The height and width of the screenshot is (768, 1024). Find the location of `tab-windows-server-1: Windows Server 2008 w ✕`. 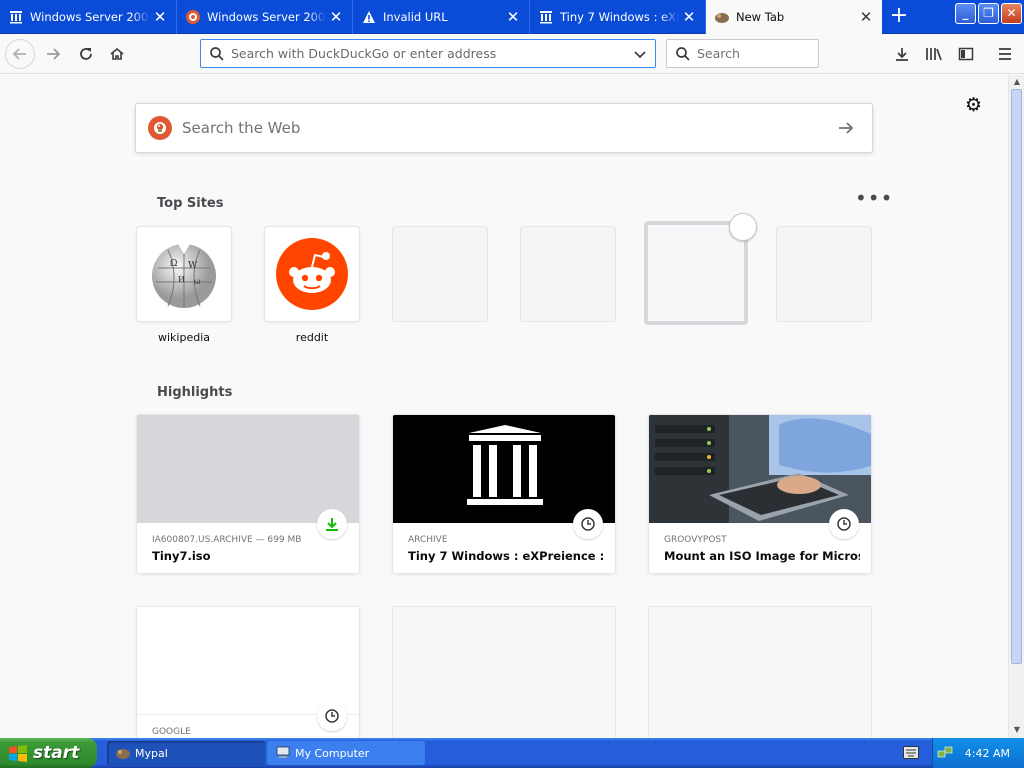

tab-windows-server-1: Windows Server 2008 w ✕ is located at coordinates (88, 17).